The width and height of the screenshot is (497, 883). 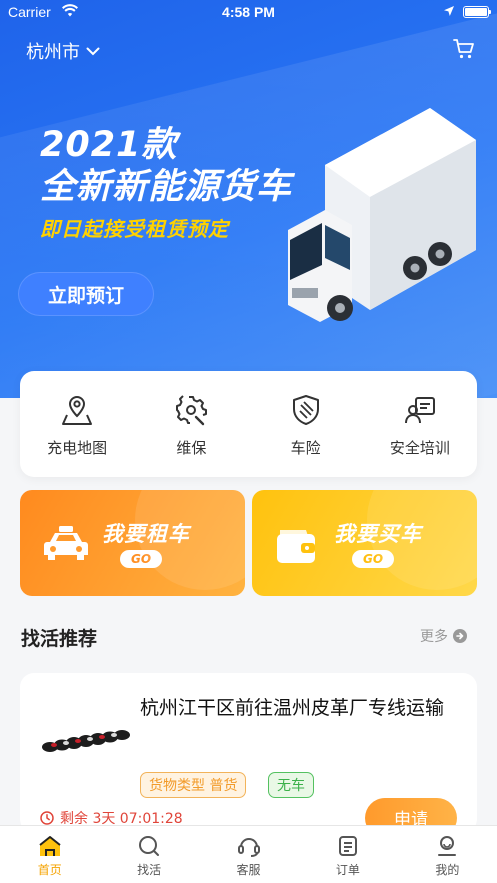 What do you see at coordinates (419, 410) in the screenshot?
I see `training-icon` at bounding box center [419, 410].